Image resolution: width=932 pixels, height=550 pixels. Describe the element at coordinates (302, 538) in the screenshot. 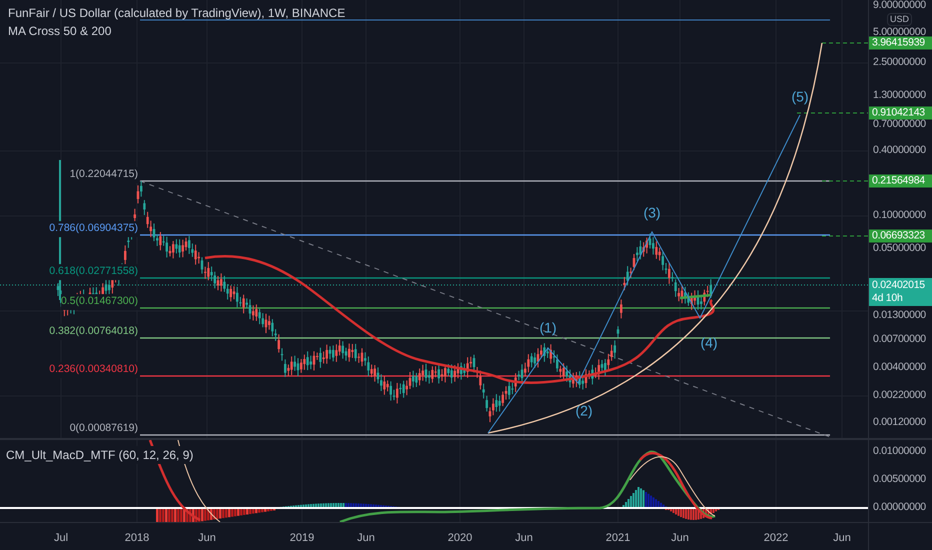

I see `time-axis-label: 2019` at that location.